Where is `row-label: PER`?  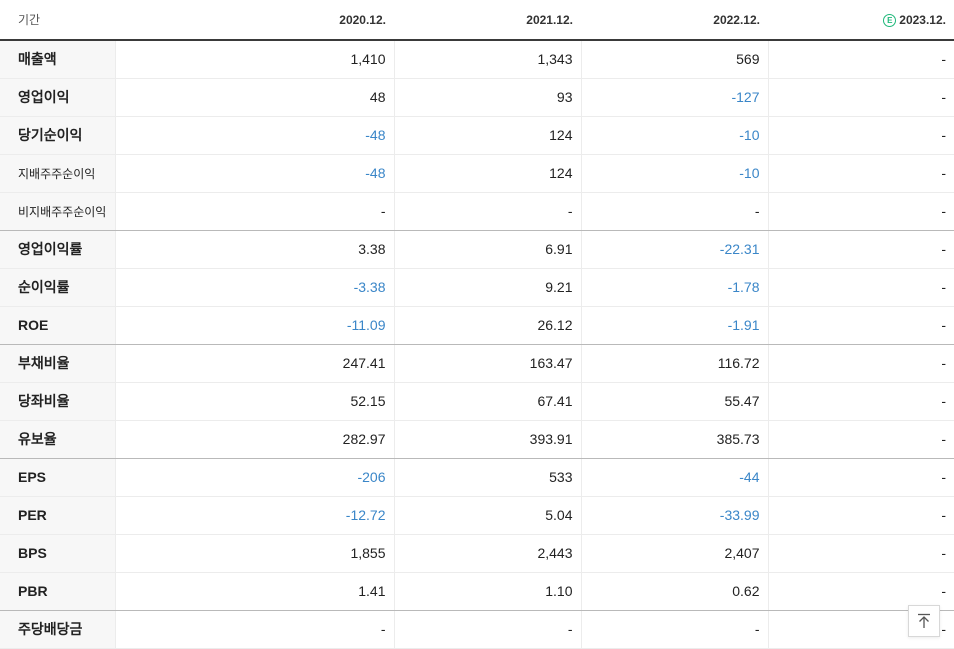
row-label: PER is located at coordinates (57, 515).